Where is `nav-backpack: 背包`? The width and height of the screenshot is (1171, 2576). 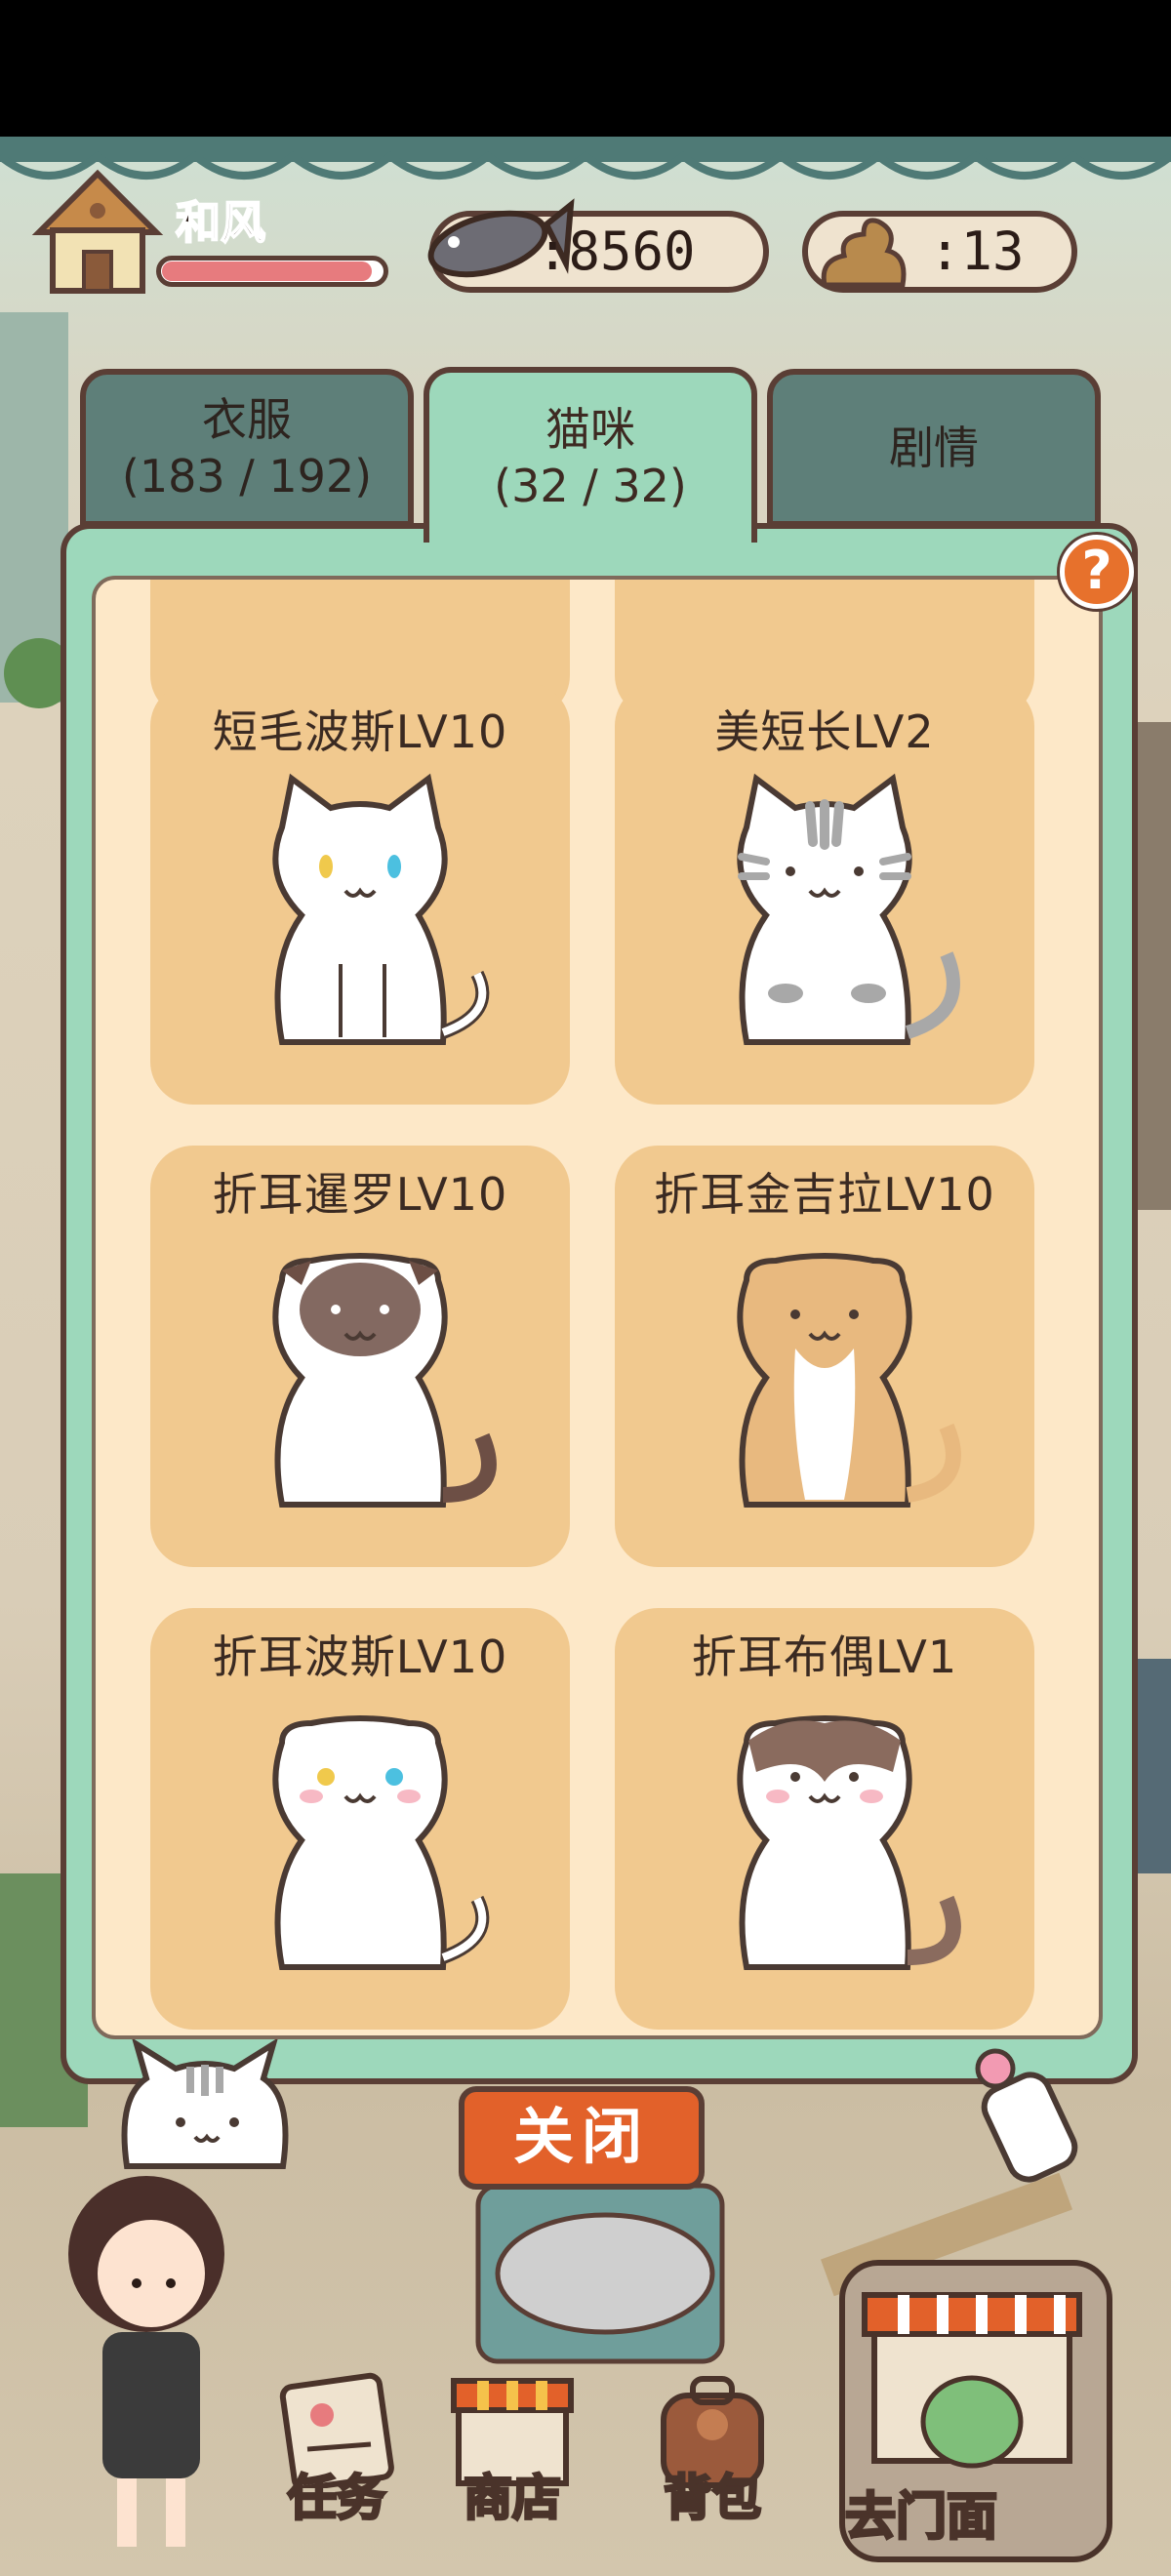
nav-backpack: 背包 is located at coordinates (712, 2454).